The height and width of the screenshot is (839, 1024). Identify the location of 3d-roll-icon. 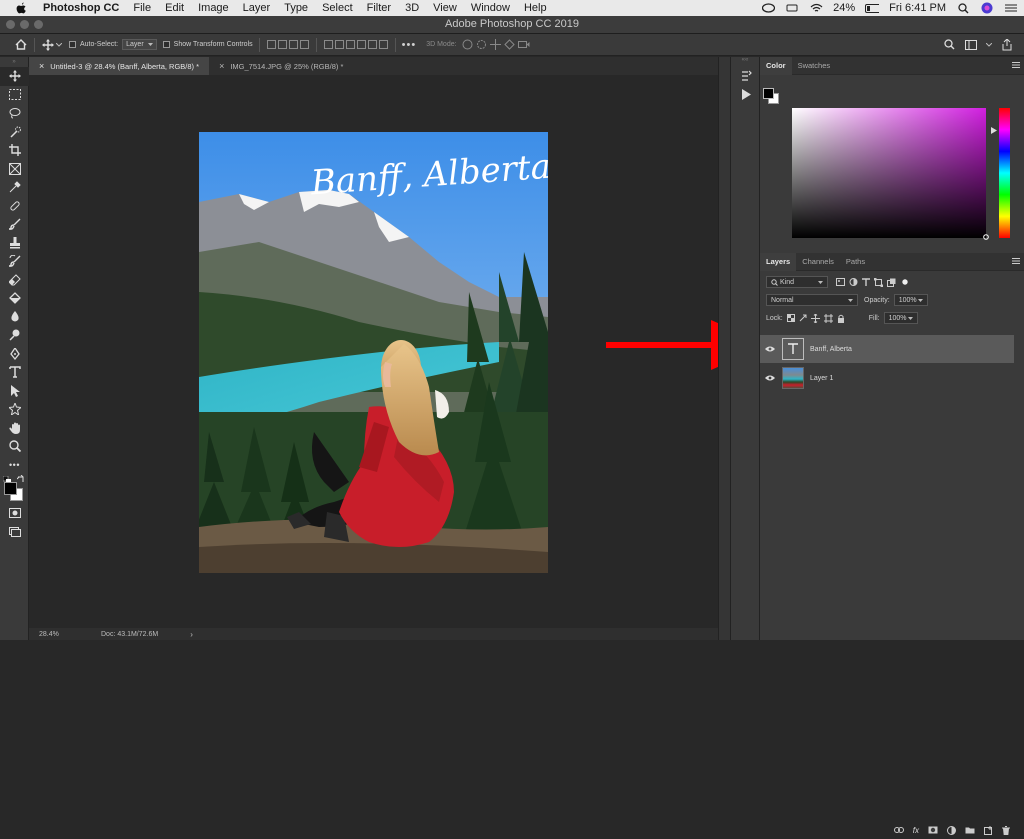
(482, 45).